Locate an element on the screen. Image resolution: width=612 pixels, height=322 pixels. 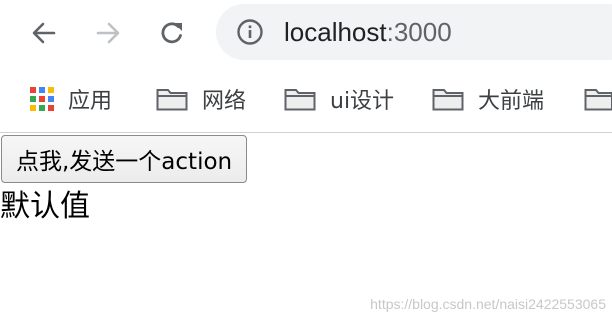
bookmark-label: ui设计 is located at coordinates (362, 101).